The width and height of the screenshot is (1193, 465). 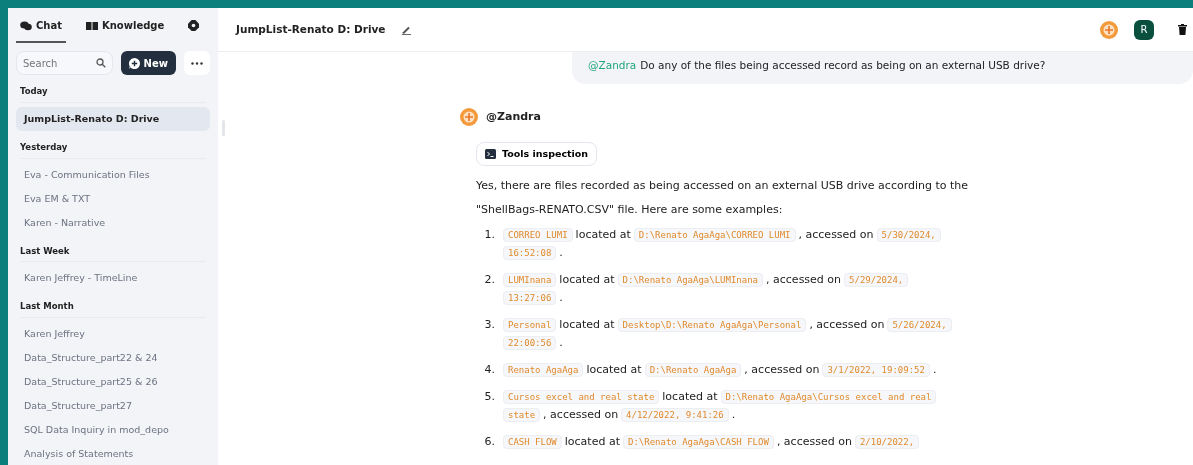 What do you see at coordinates (26, 25) in the screenshot?
I see `chat-bubbles-icon` at bounding box center [26, 25].